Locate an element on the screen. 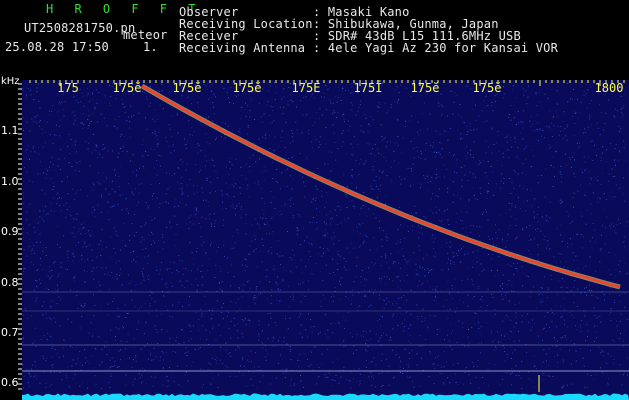 The image size is (629, 400). frequency-tick-label: 0.6 is located at coordinates (10, 382).